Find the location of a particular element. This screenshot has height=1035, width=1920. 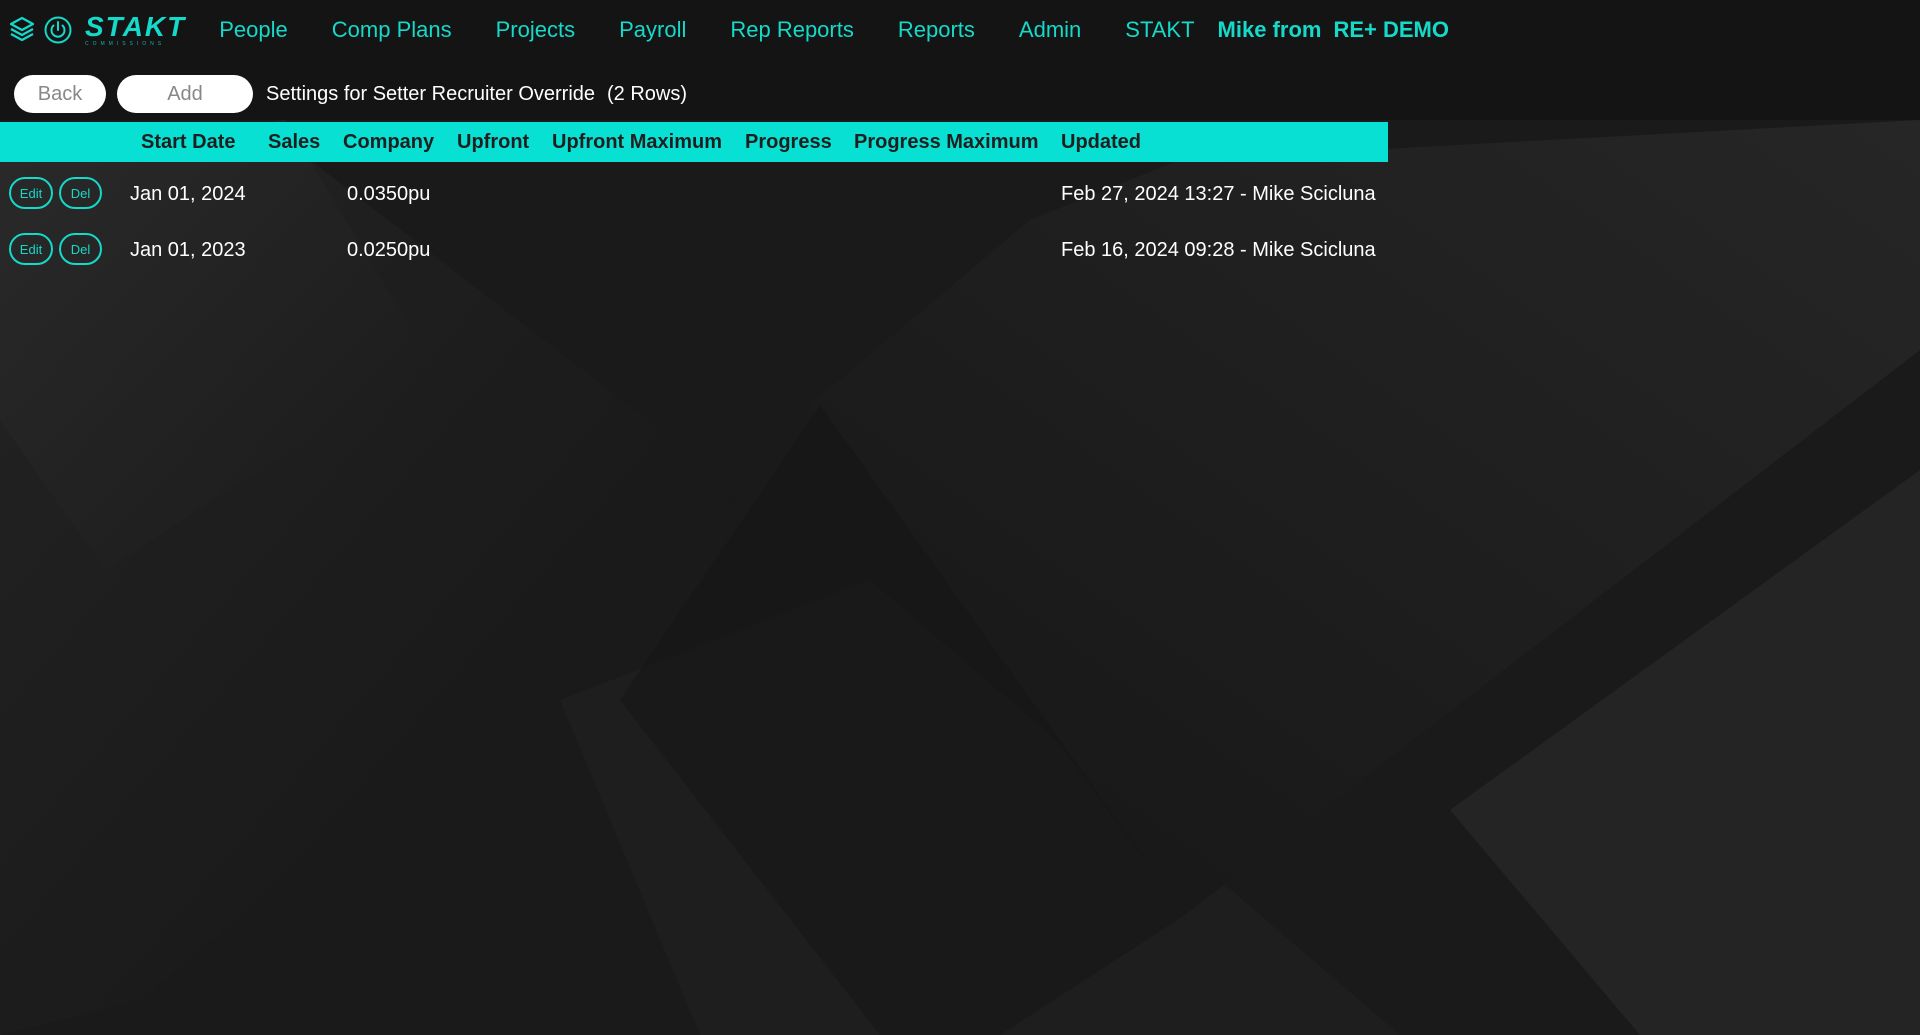

column-header-start-date: Start Date is located at coordinates (188, 142).